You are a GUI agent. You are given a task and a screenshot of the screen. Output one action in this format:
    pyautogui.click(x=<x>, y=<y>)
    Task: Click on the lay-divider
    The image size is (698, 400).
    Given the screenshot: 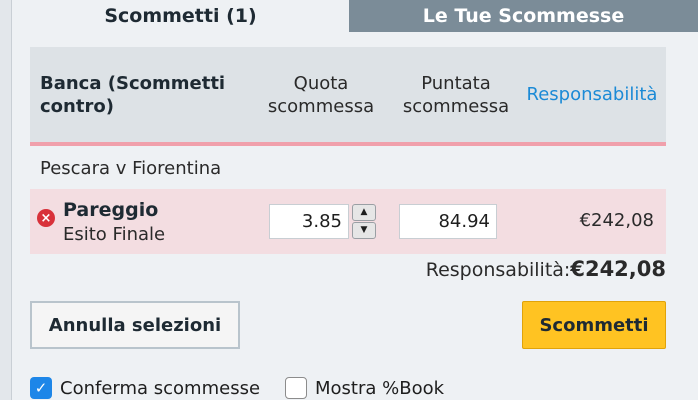 What is the action you would take?
    pyautogui.click(x=348, y=144)
    